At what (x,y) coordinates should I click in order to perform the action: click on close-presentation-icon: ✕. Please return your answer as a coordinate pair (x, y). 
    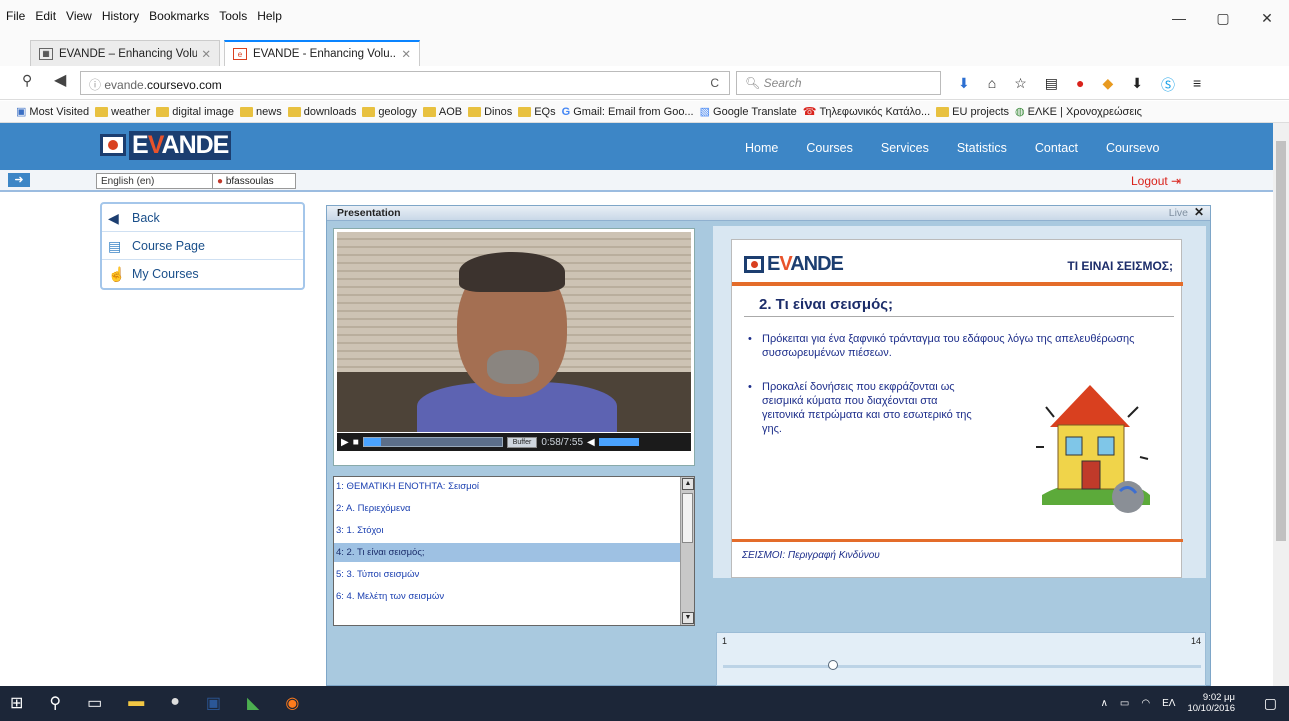
    Looking at the image, I should click on (1199, 212).